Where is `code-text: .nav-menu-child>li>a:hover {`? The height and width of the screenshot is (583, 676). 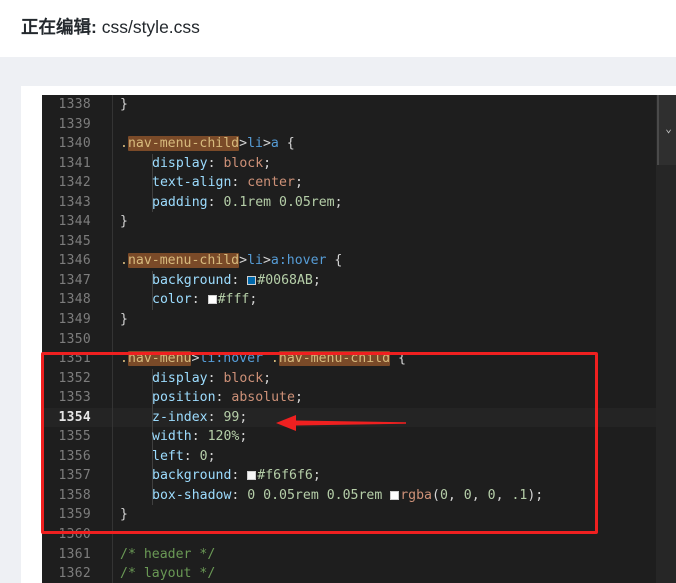 code-text: .nav-menu-child>li>a:hover { is located at coordinates (231, 261).